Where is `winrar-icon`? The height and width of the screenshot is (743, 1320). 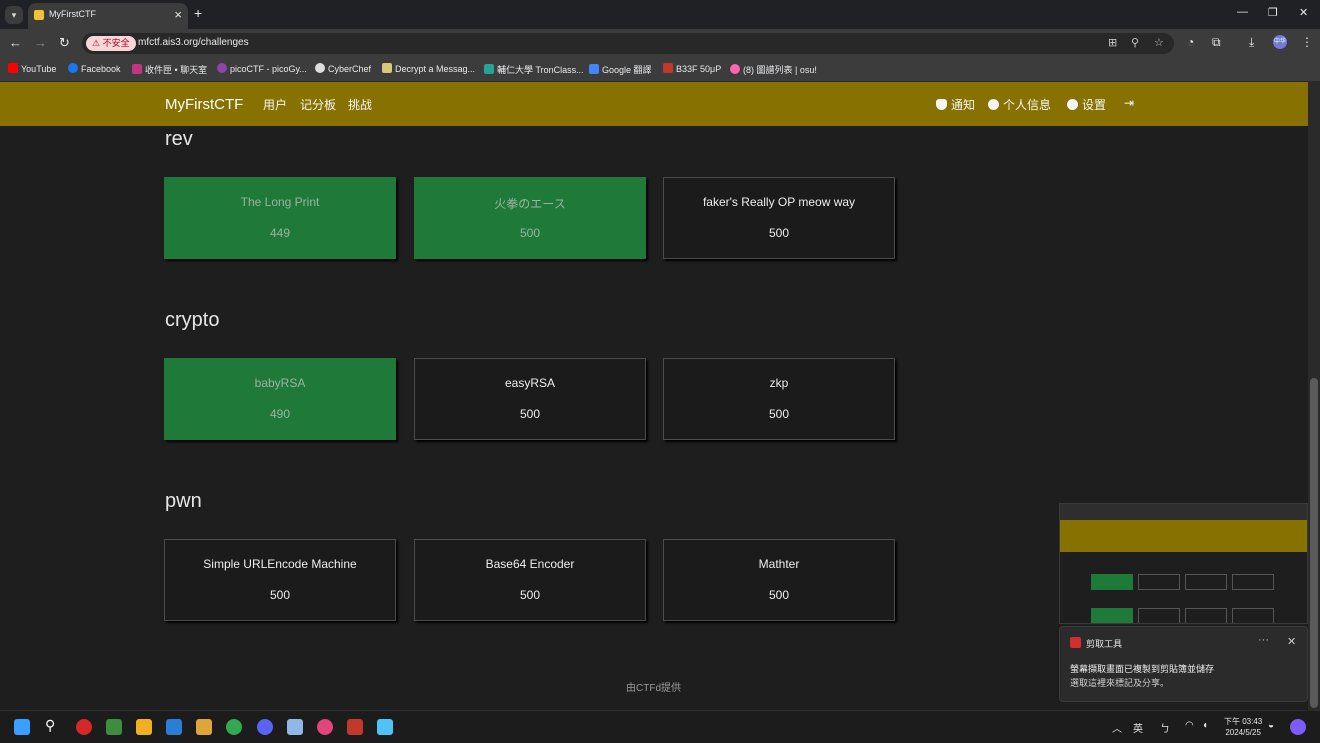 winrar-icon is located at coordinates (355, 727).